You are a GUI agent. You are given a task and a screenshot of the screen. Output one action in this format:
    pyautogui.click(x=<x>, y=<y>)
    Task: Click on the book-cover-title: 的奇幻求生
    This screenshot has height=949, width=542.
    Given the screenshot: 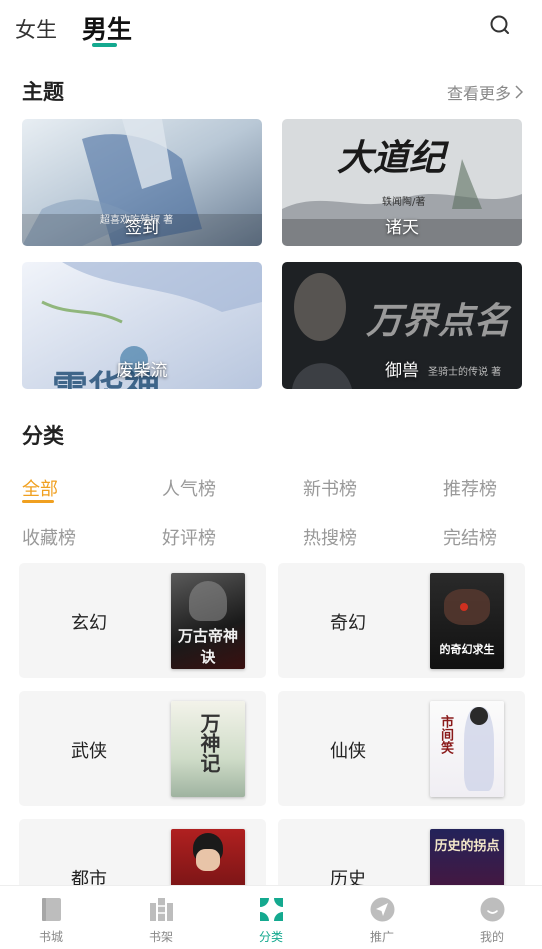 What is the action you would take?
    pyautogui.click(x=467, y=649)
    